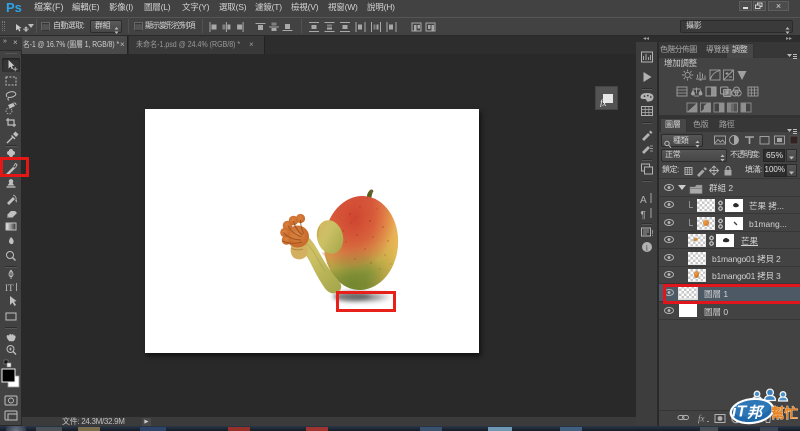 The width and height of the screenshot is (800, 431). What do you see at coordinates (9, 288) in the screenshot?
I see `svg-text: IT` at bounding box center [9, 288].